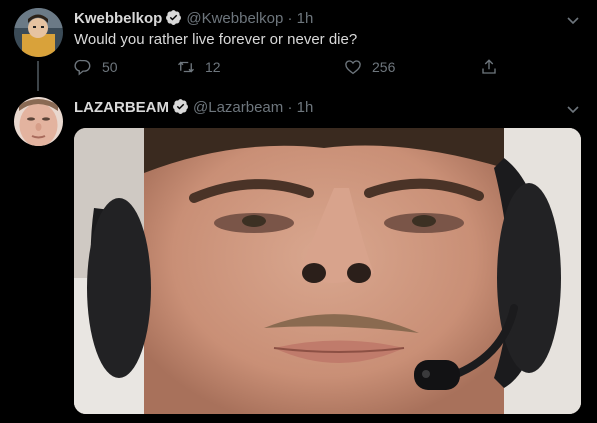 The height and width of the screenshot is (423, 597). I want to click on retweet-icon, so click(186, 67).